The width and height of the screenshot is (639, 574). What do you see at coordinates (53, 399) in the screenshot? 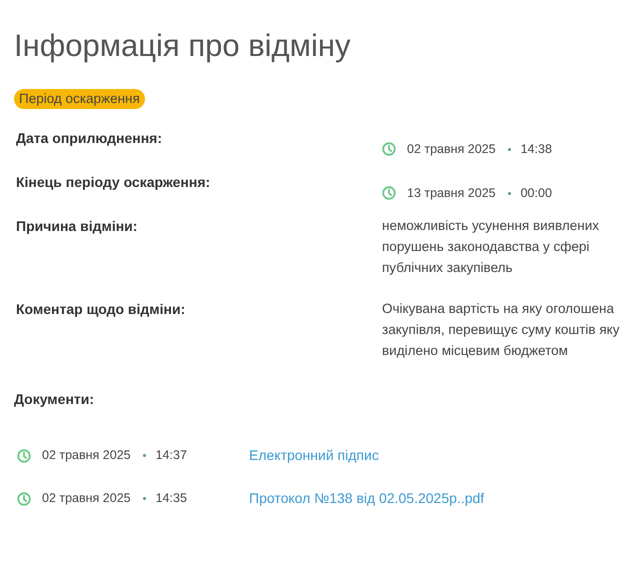
I see `documents-heading: Документи:` at bounding box center [53, 399].